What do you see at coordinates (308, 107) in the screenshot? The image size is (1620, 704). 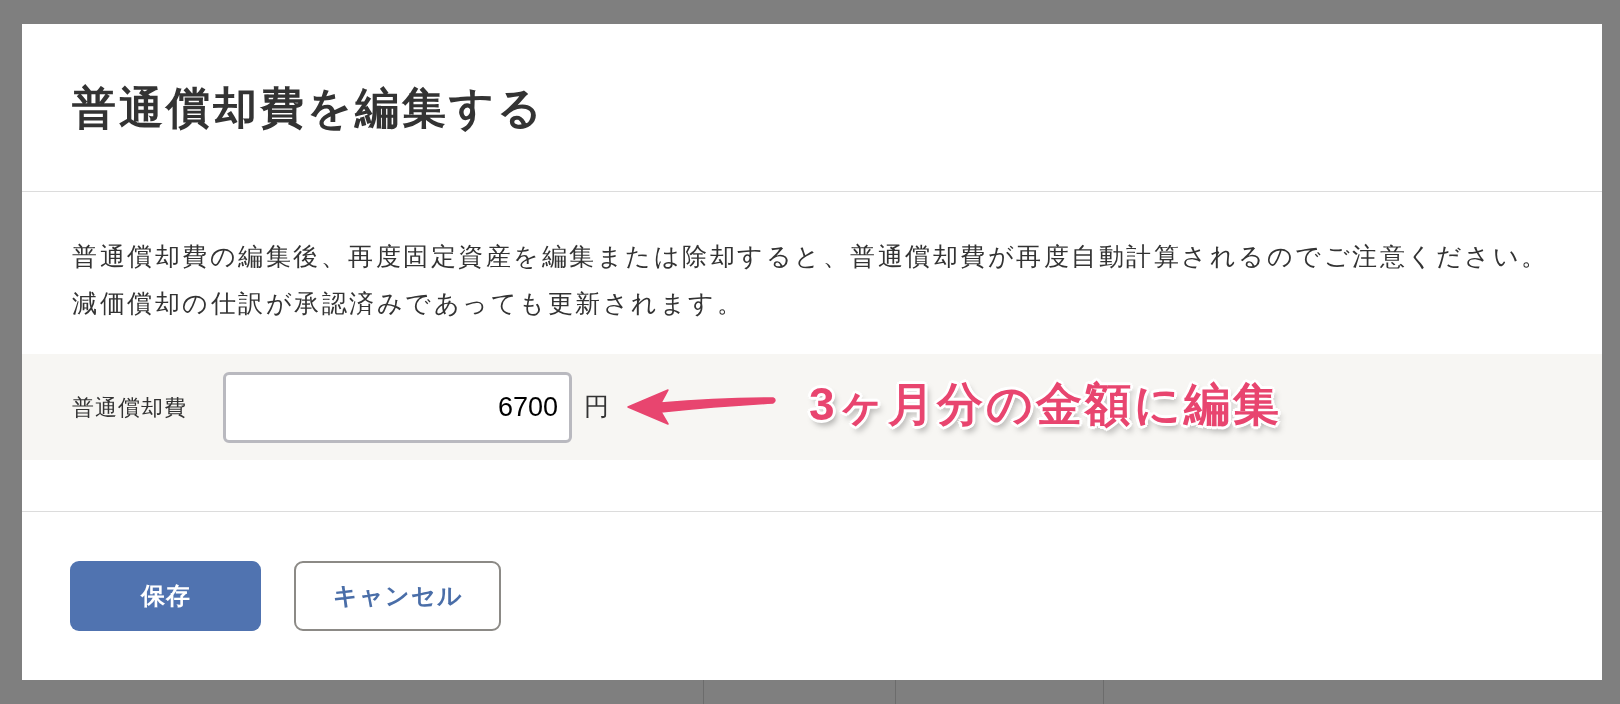 I see `dialog-title: 普通償却費を編集する` at bounding box center [308, 107].